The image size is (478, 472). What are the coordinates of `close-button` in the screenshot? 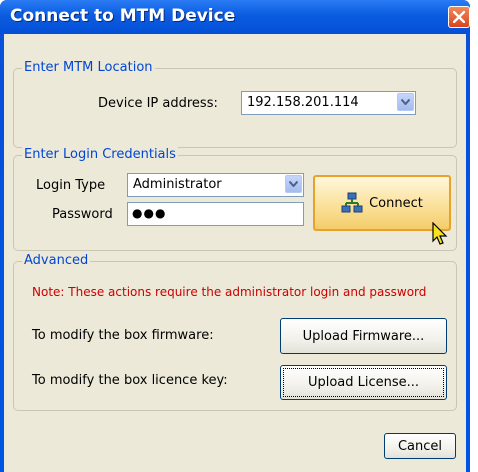 It's located at (459, 17).